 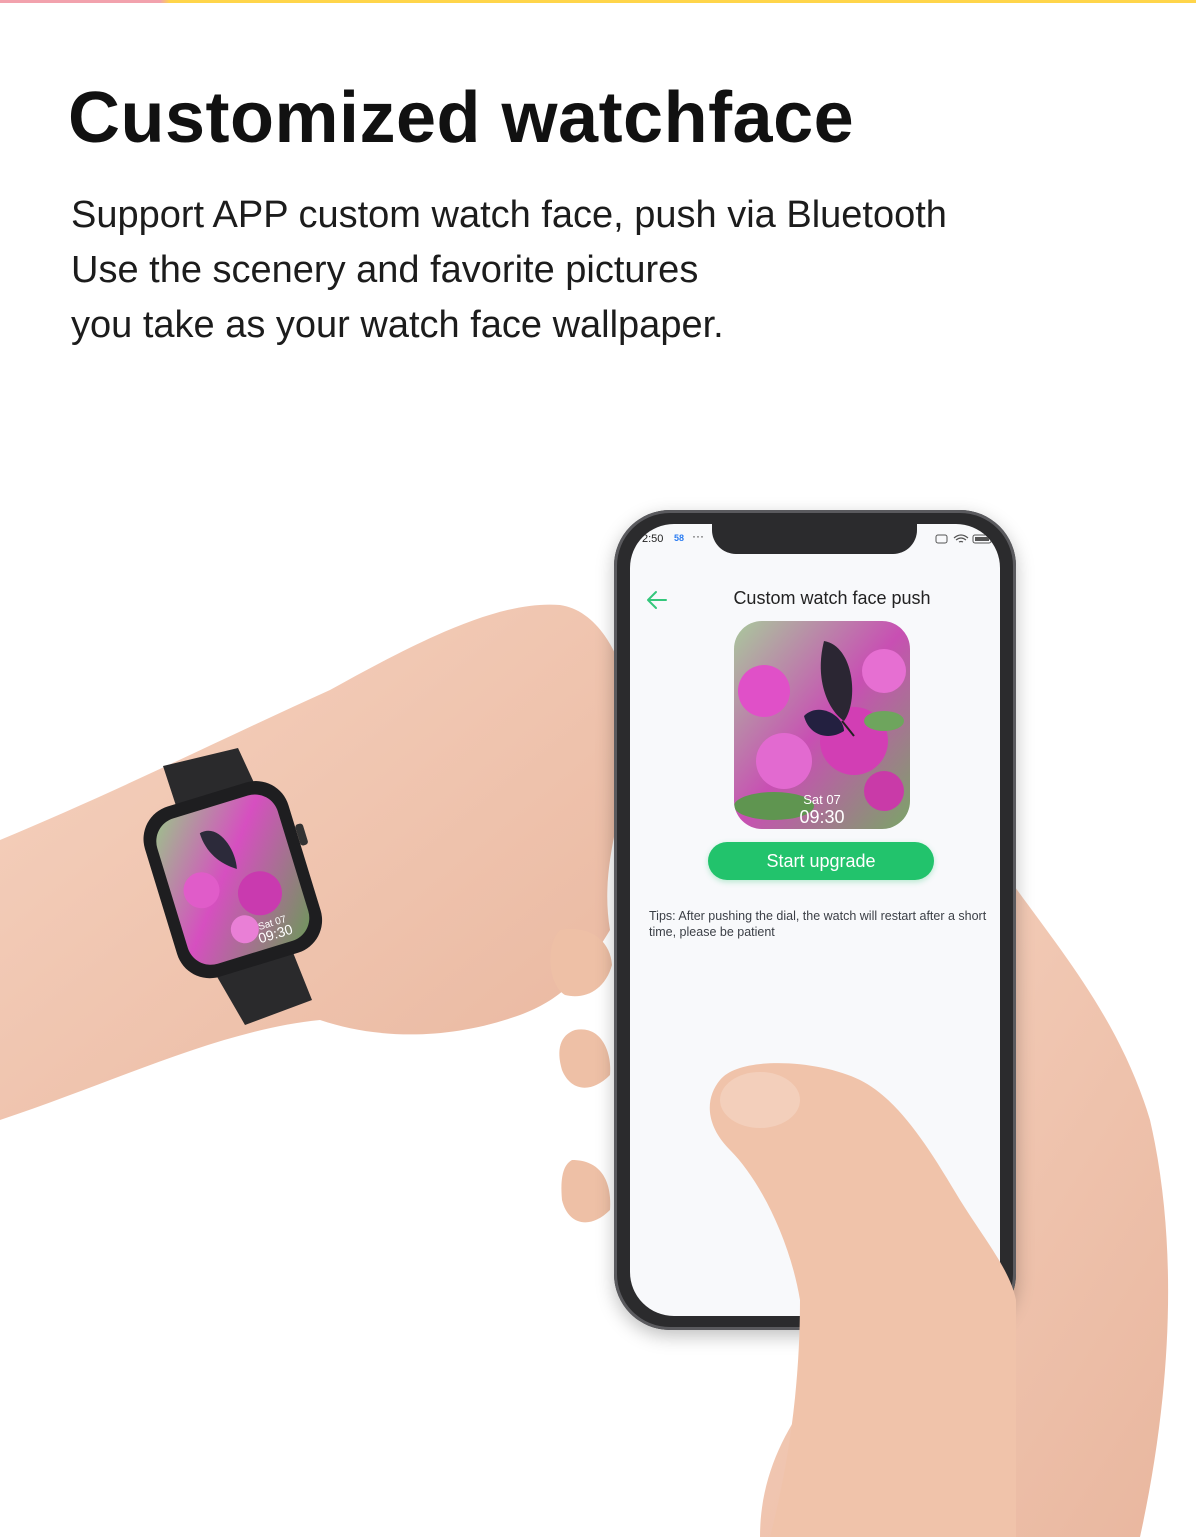 What do you see at coordinates (679, 538) in the screenshot?
I see `status-badge: 58` at bounding box center [679, 538].